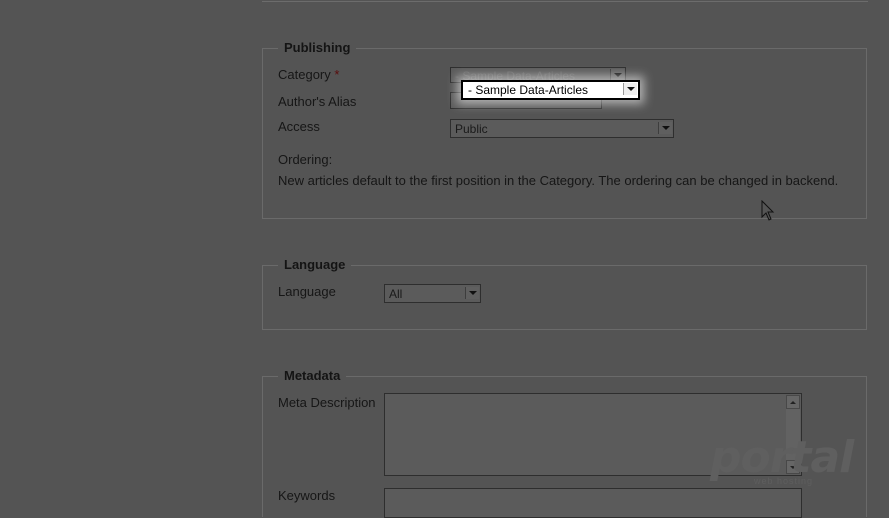 This screenshot has height=518, width=889. I want to click on keywords-label: Keywords, so click(307, 495).